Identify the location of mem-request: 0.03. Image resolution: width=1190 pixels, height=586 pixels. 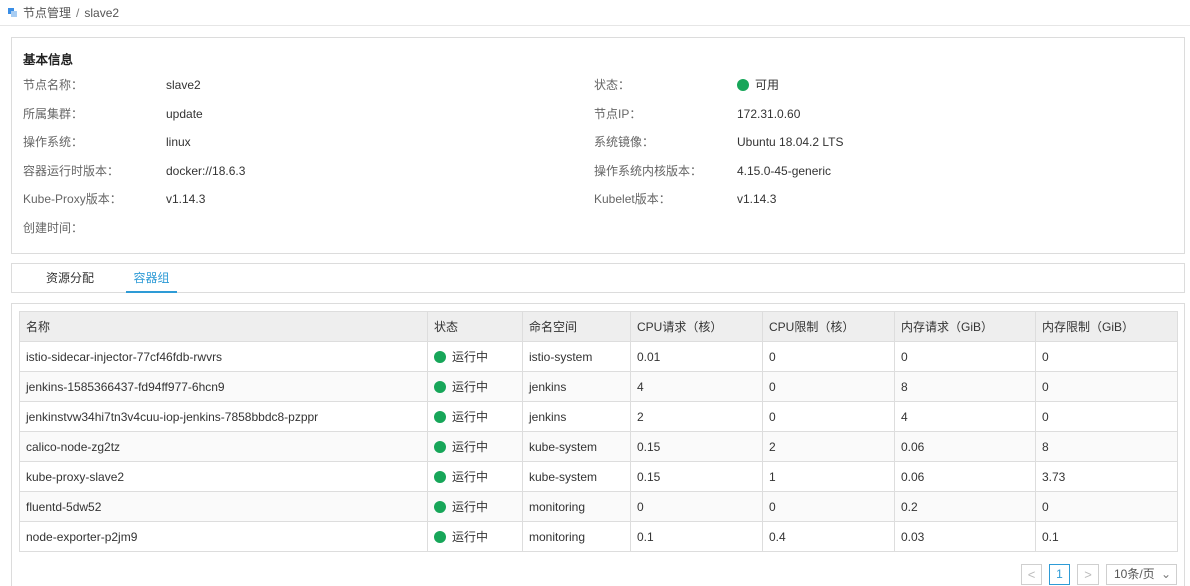
(965, 536).